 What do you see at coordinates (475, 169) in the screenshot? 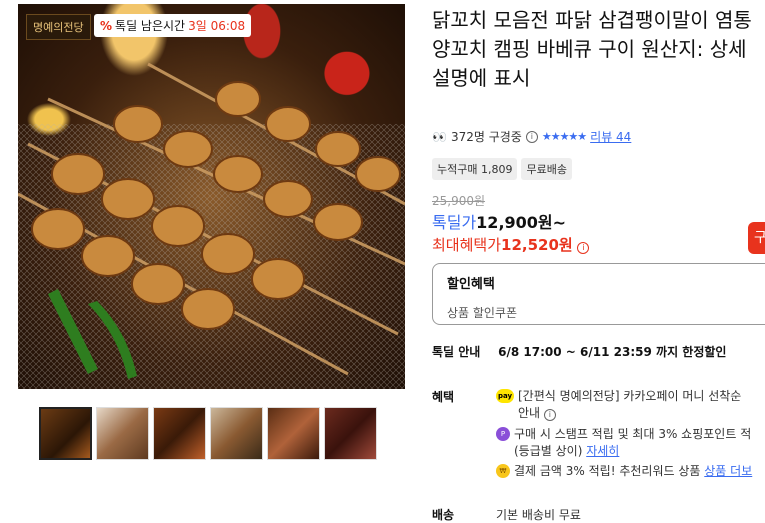
I see `tag-purchases: 누적구매 1,809` at bounding box center [475, 169].